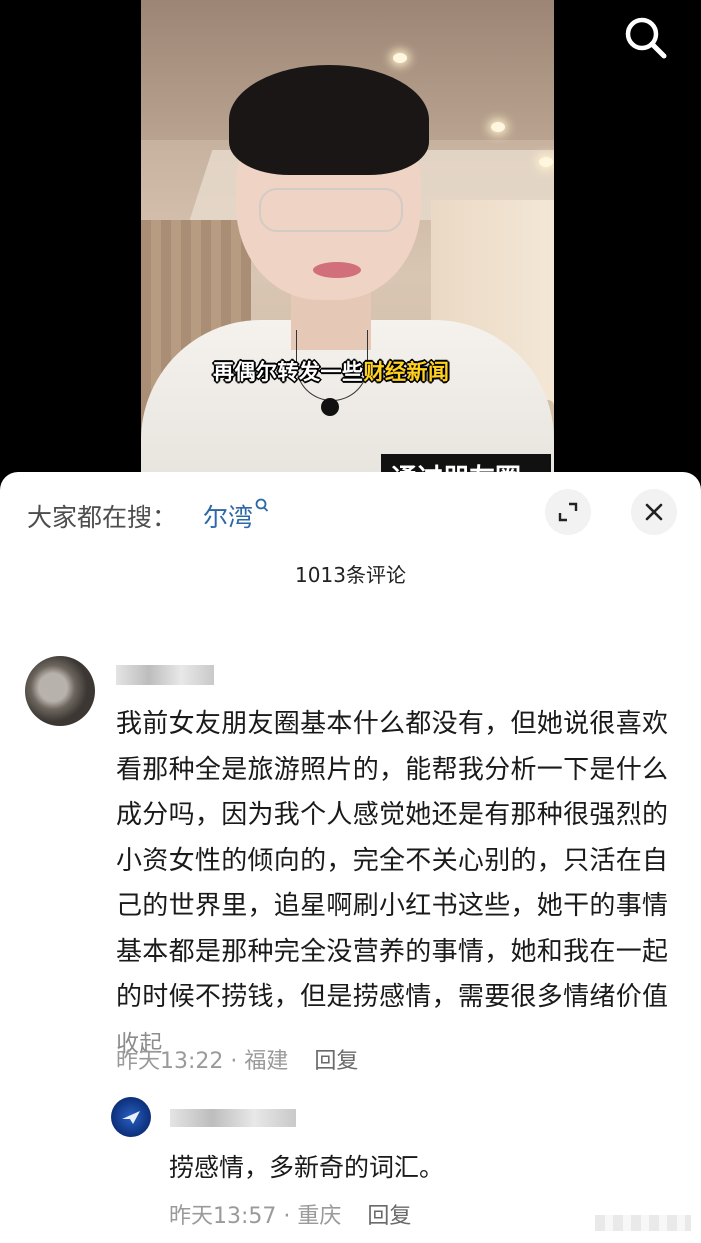 The height and width of the screenshot is (1243, 701). What do you see at coordinates (336, 1061) in the screenshot?
I see `reply-button: 回复` at bounding box center [336, 1061].